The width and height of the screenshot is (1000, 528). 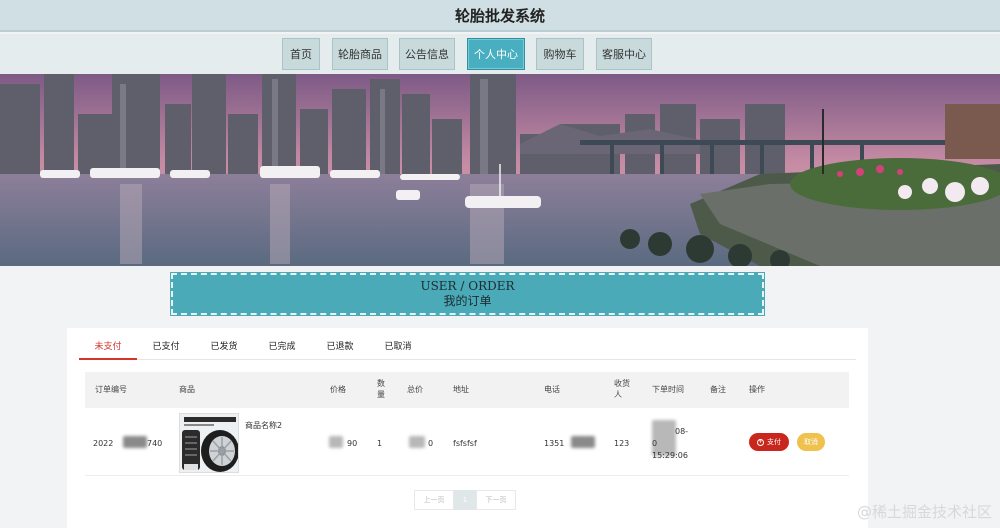 I want to click on redacted-total, so click(x=417, y=442).